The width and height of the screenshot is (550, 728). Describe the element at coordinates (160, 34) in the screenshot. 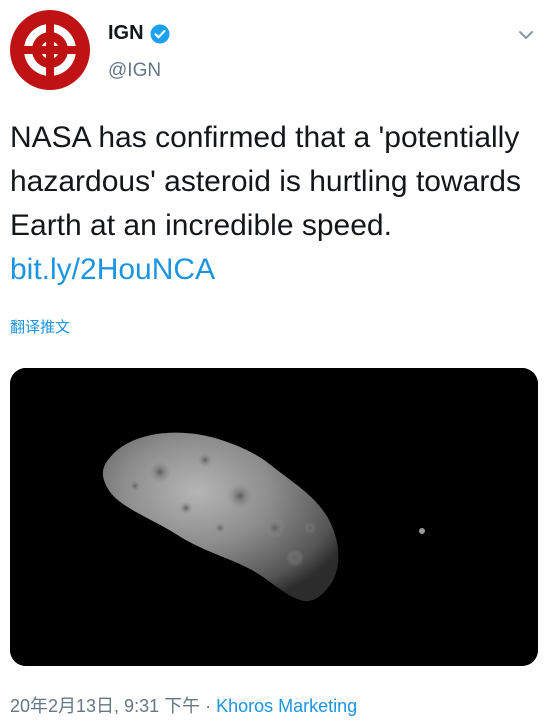

I see `verified-badge-icon` at that location.